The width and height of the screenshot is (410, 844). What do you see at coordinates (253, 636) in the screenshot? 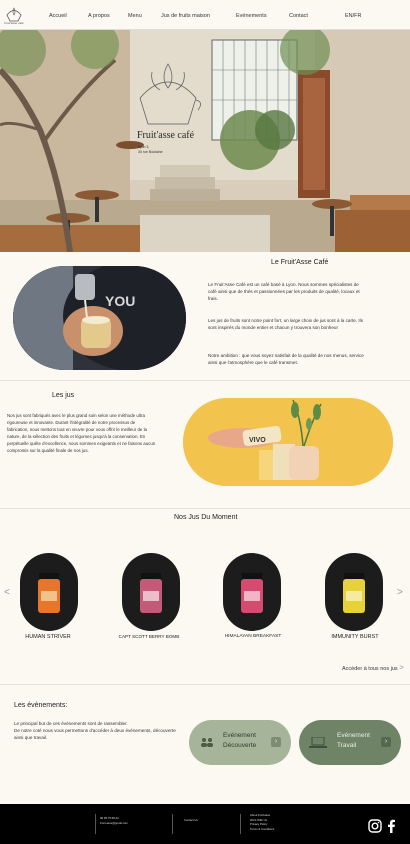
I see `product-name: HIMALAYAN BREAKFAST` at bounding box center [253, 636].